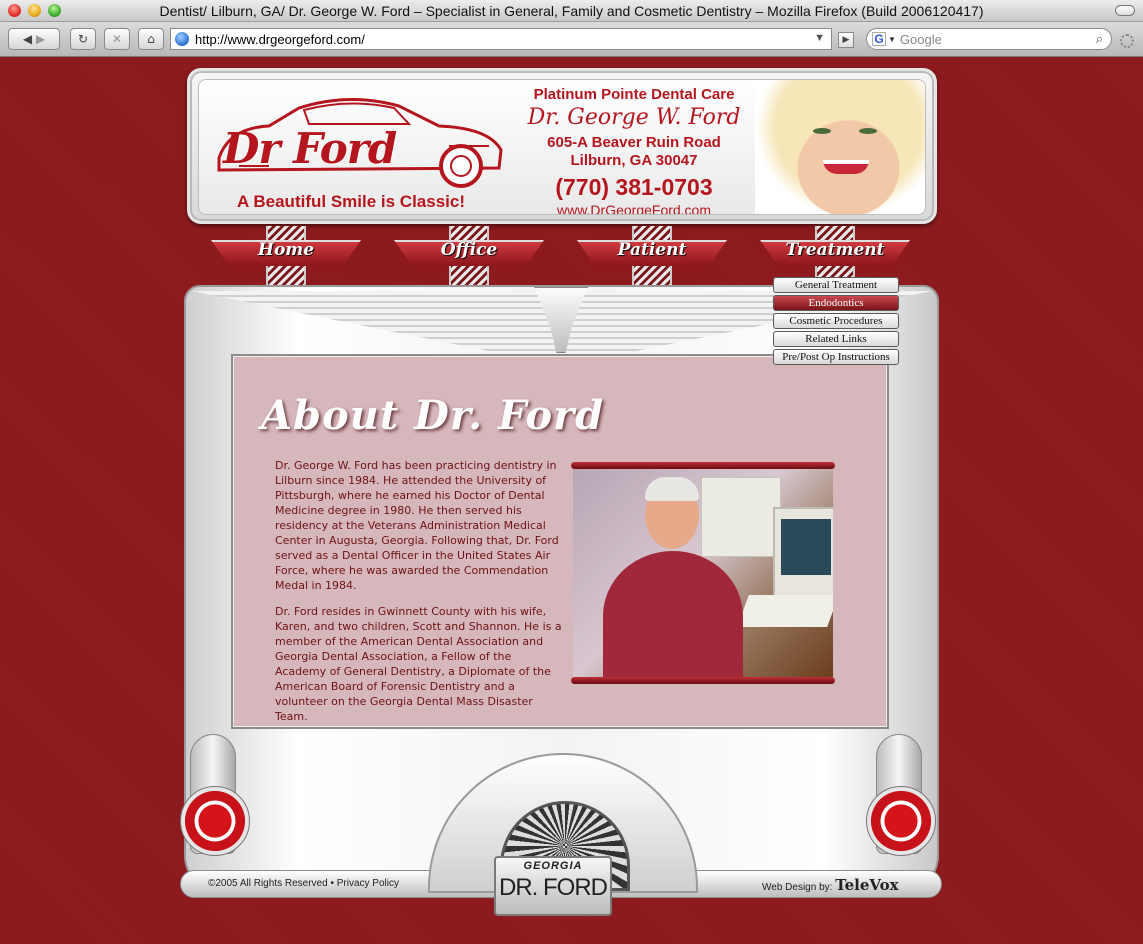 Image resolution: width=1143 pixels, height=944 pixels. I want to click on back-forward-buttons: ◀ ▶, so click(34, 39).